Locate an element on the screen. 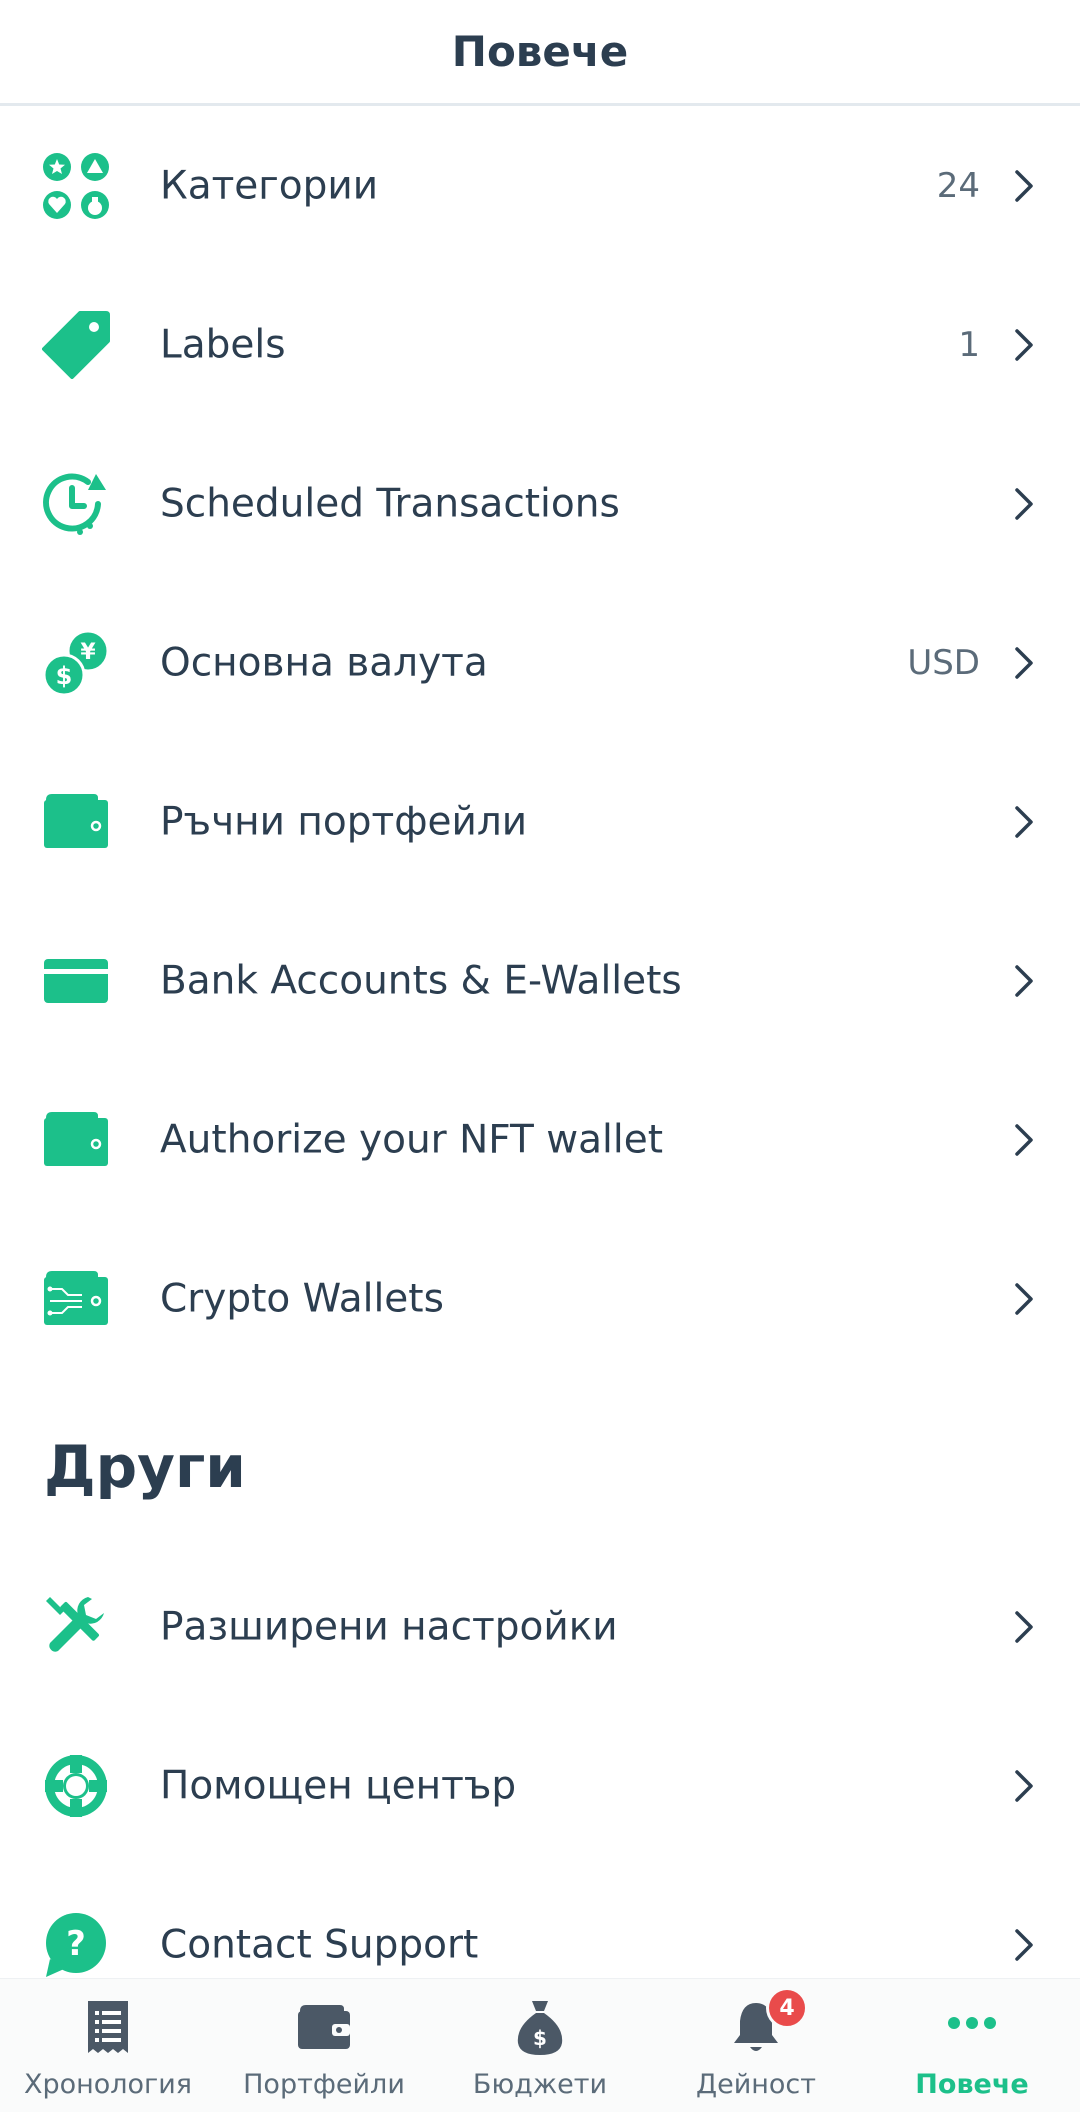 The height and width of the screenshot is (2112, 1080). menu-item-advanced-settings: Разширени настройки is located at coordinates (540, 1626).